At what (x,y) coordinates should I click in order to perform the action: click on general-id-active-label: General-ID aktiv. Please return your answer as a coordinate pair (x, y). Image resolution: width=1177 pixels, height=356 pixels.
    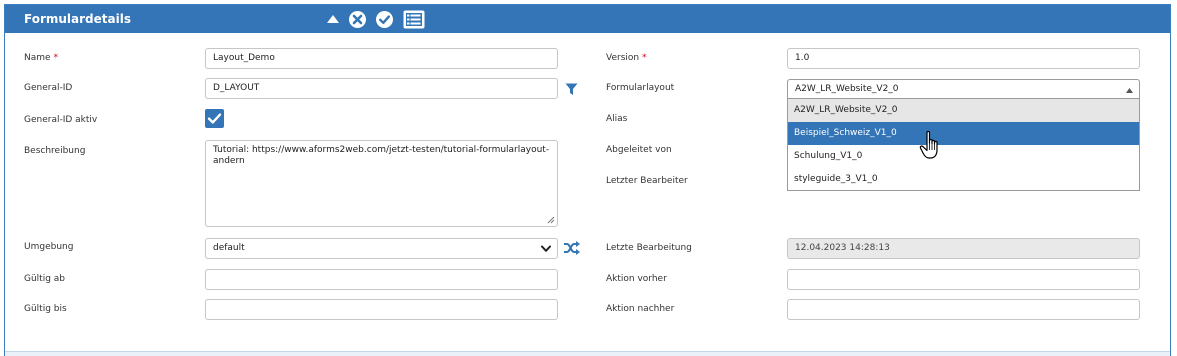
    Looking at the image, I should click on (61, 120).